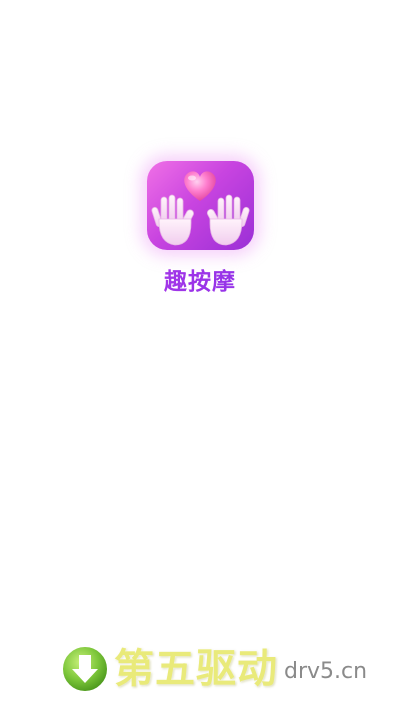 This screenshot has height=711, width=400. Describe the element at coordinates (326, 671) in the screenshot. I see `watermark-domain-text: drv5.cn` at that location.